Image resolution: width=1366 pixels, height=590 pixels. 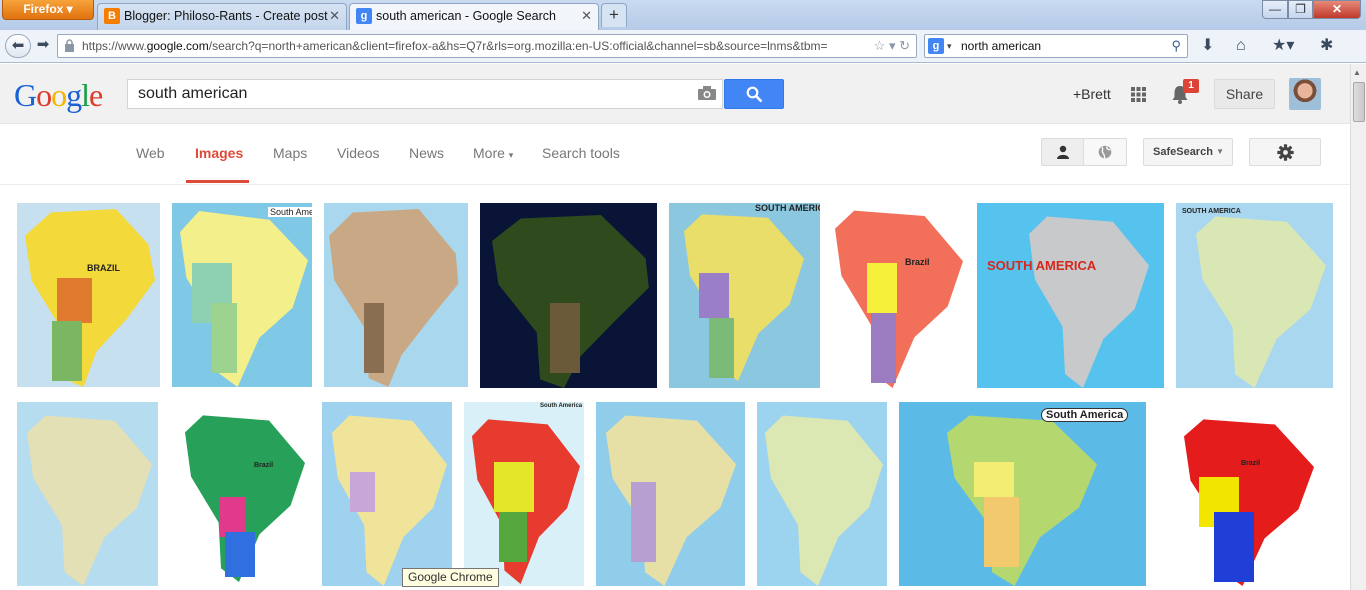 I want to click on bookmarks-icon: ★▾, so click(x=1283, y=46).